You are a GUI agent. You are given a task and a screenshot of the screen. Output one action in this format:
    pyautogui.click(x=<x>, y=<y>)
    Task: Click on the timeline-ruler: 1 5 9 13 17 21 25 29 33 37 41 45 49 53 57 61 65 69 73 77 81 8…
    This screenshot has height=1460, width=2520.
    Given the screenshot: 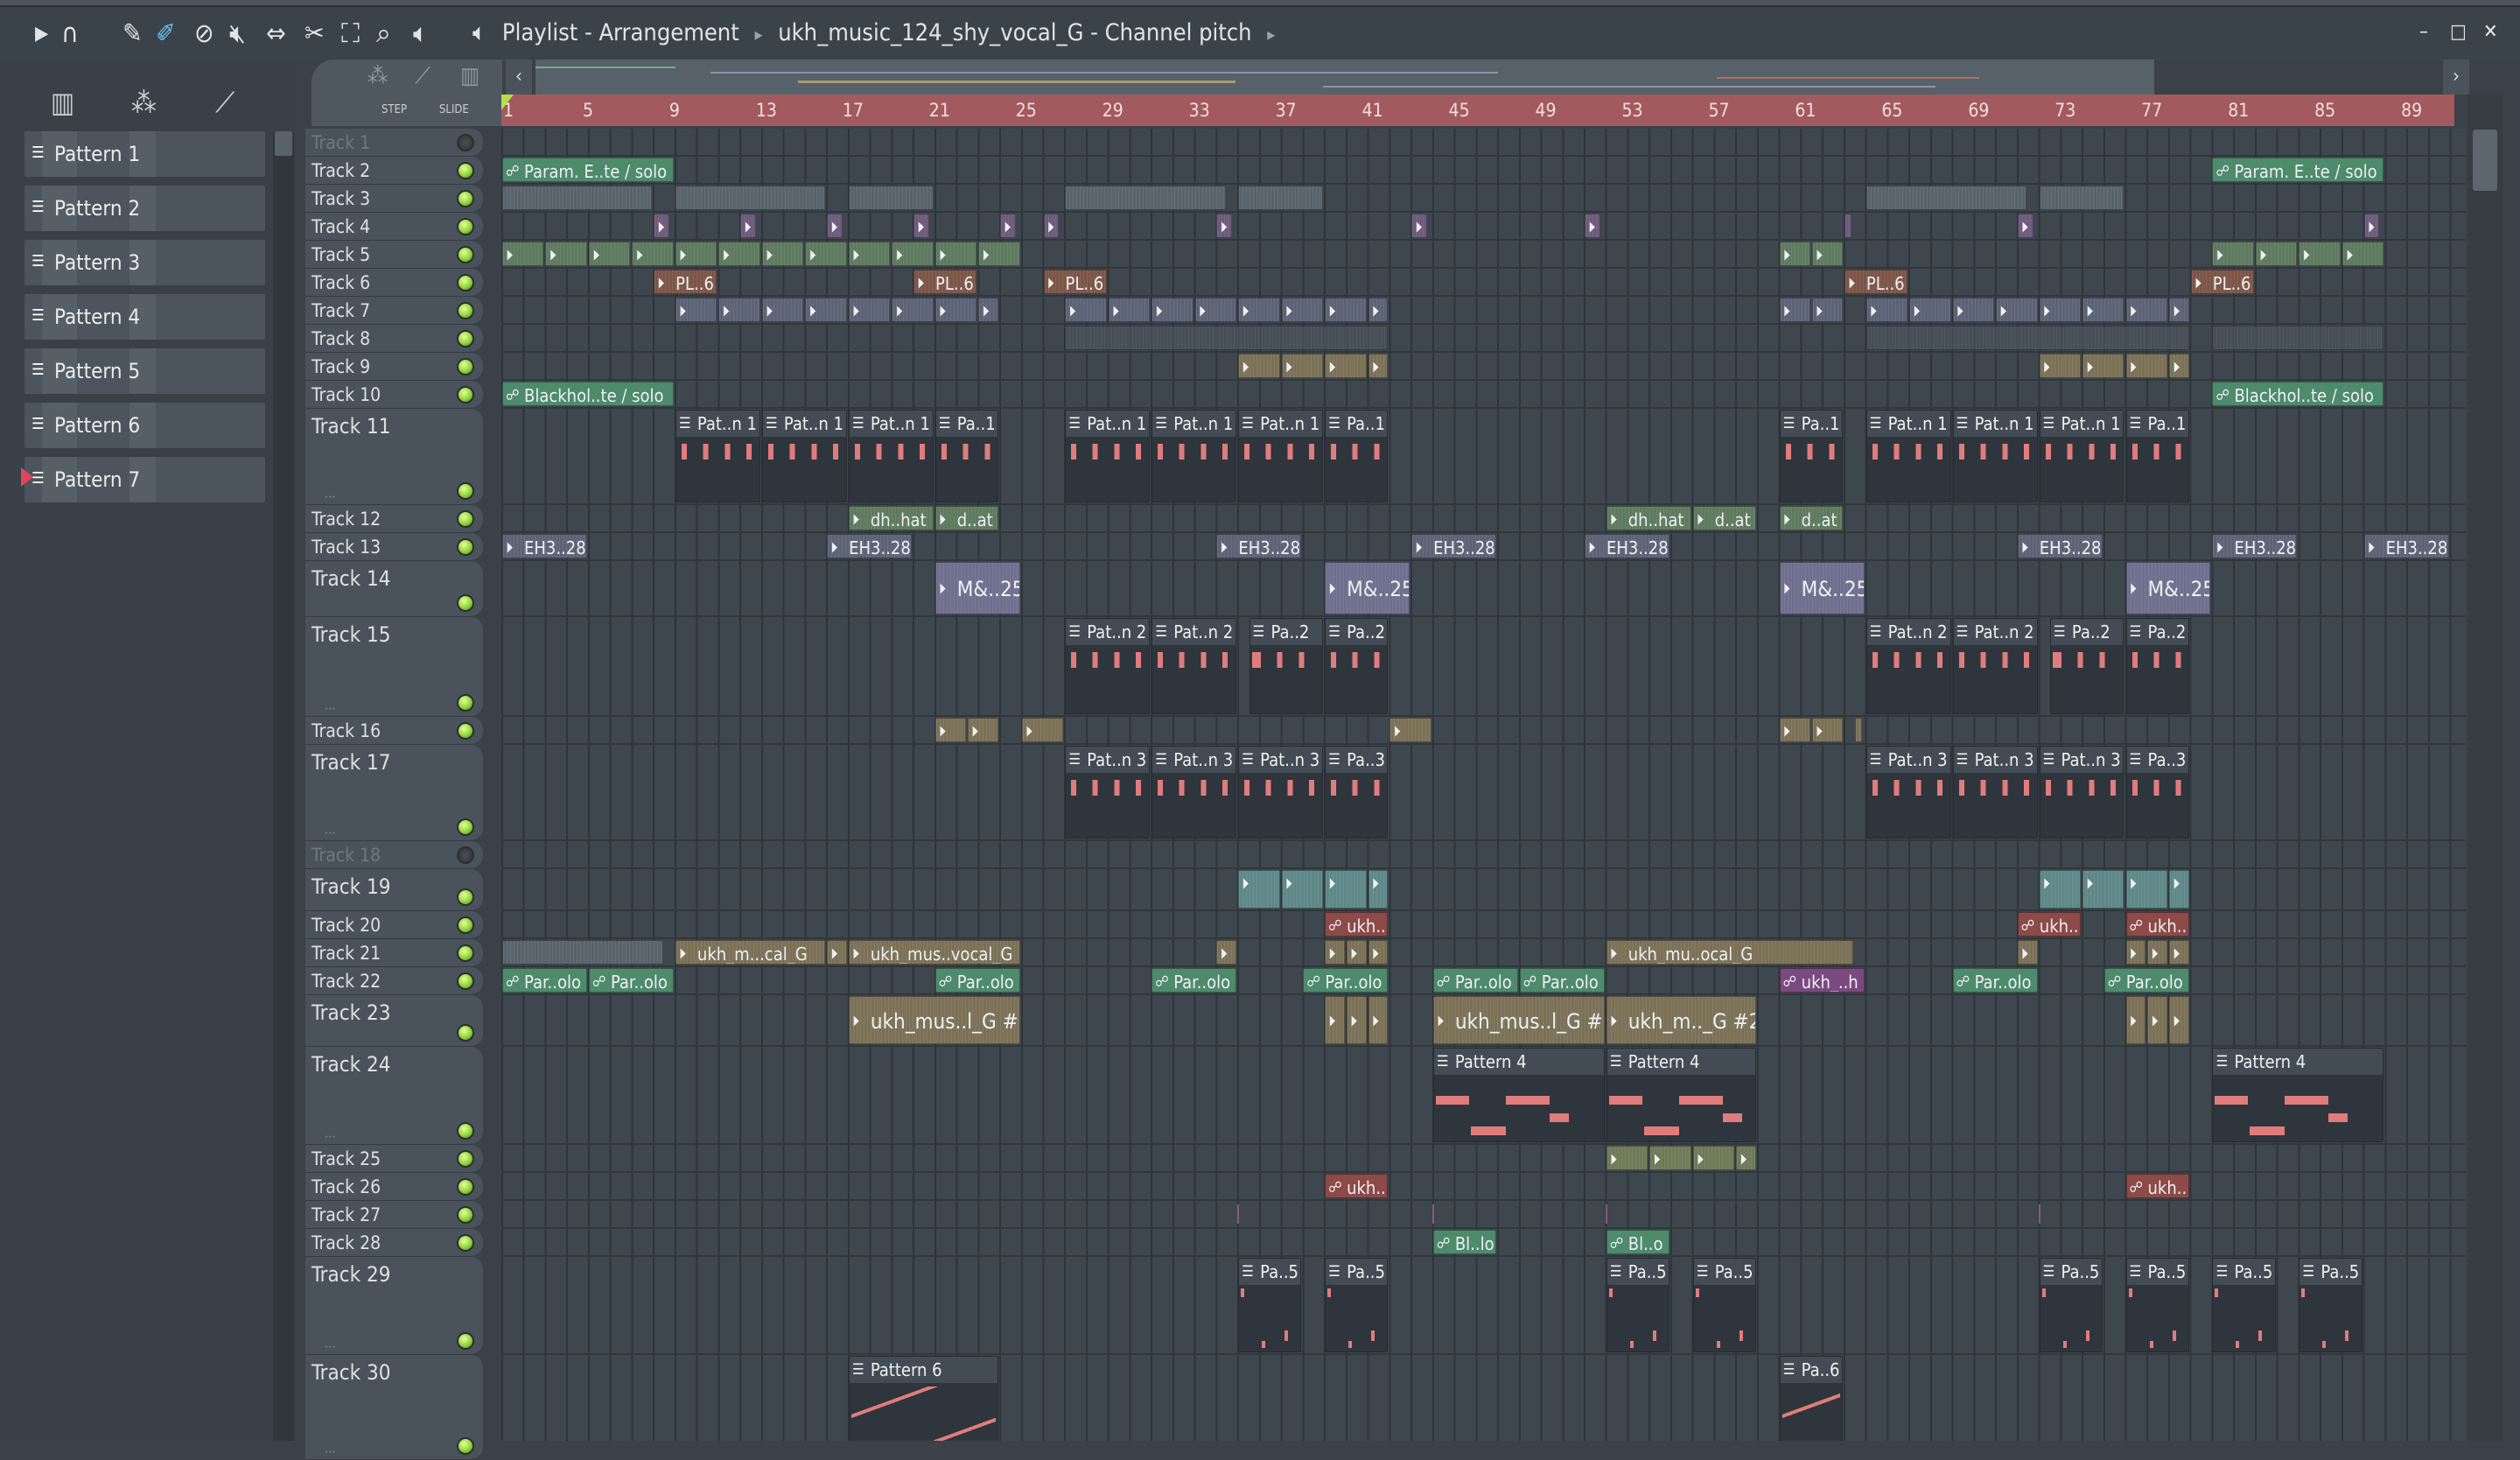 What is the action you would take?
    pyautogui.click(x=1477, y=111)
    